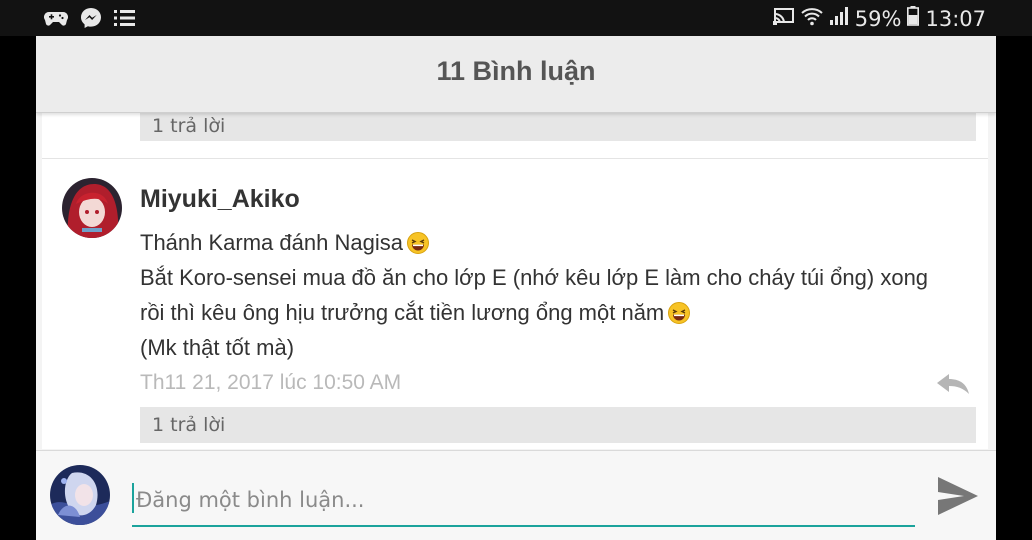 This screenshot has height=540, width=1032. Describe the element at coordinates (220, 199) in the screenshot. I see `comment-author: Miyuki_Akiko` at that location.